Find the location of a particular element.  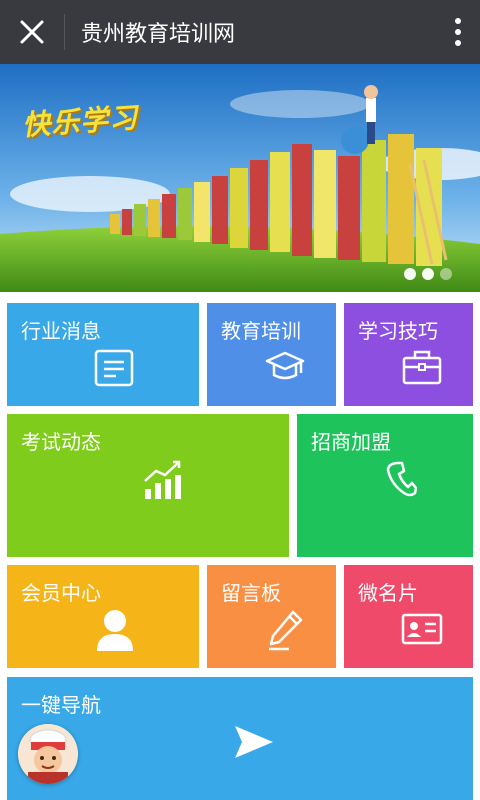

tile-franchise: 招商加盟 is located at coordinates (385, 485).